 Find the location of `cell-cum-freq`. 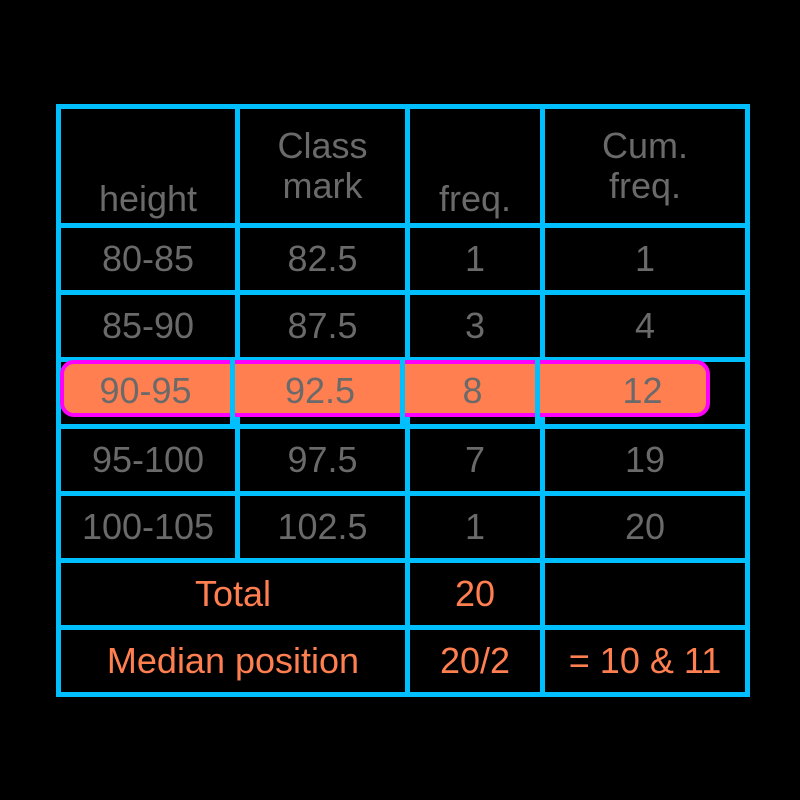

cell-cum-freq is located at coordinates (645, 393).